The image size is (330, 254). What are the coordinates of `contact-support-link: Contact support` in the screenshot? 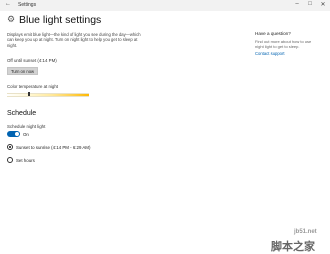 It's located at (288, 53).